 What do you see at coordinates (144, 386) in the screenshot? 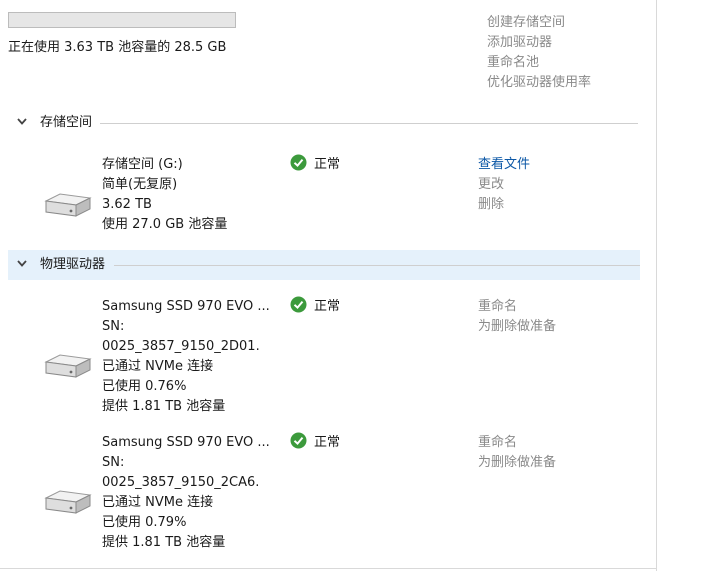
I see `drive-used: 已使用 0.76%` at bounding box center [144, 386].